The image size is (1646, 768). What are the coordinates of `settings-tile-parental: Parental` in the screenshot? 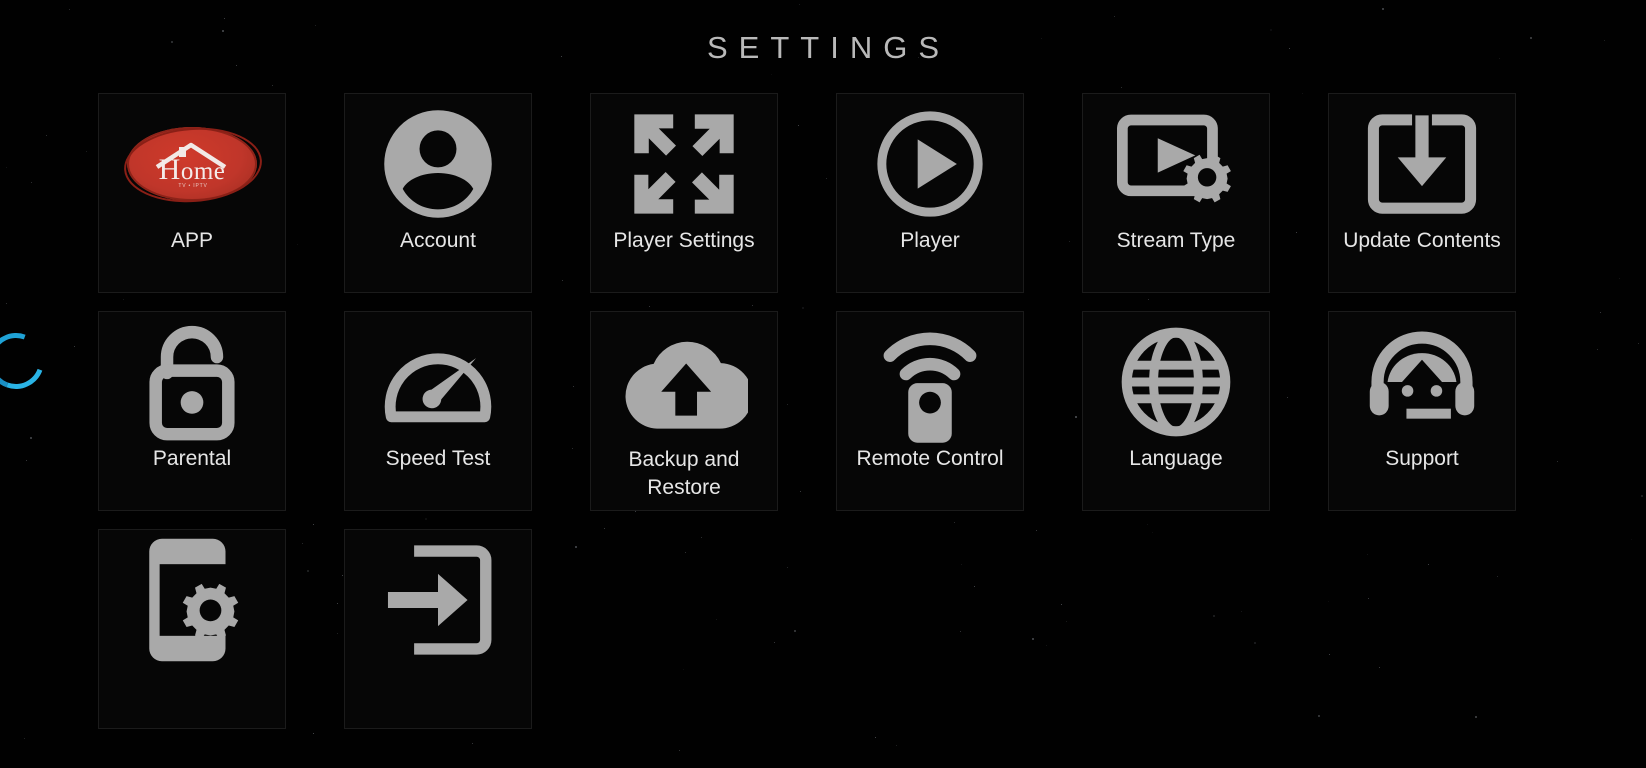 It's located at (192, 411).